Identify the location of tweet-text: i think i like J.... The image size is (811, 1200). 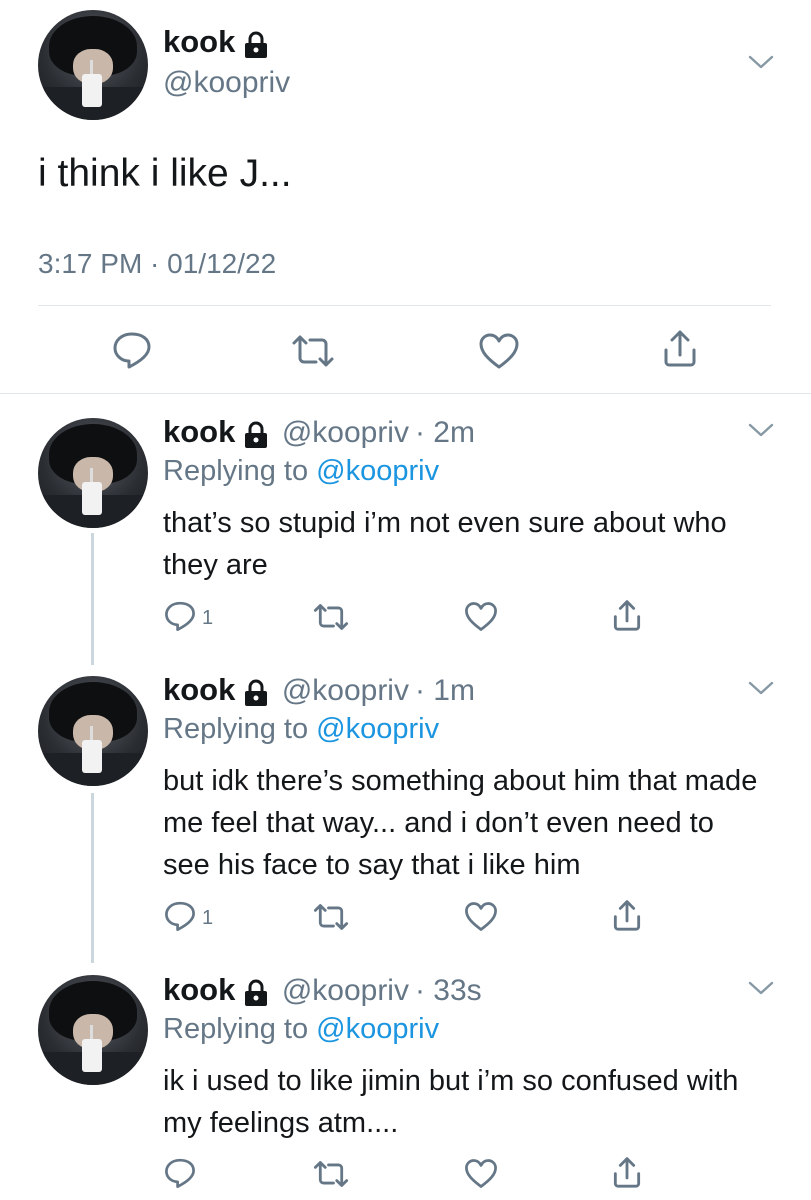
(165, 173).